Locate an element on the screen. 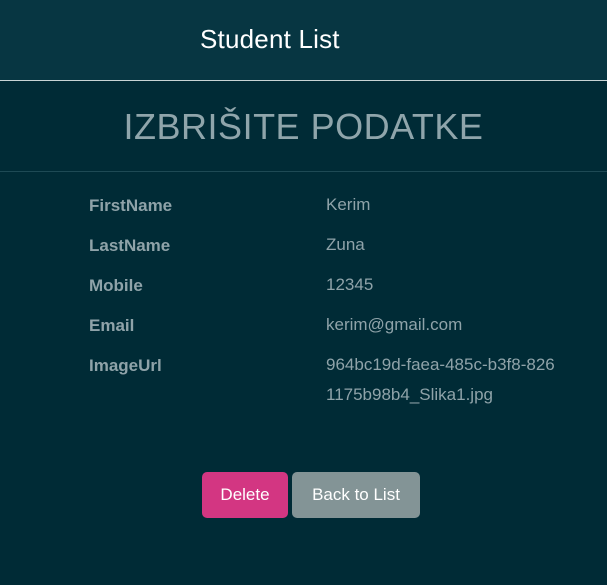 The width and height of the screenshot is (607, 585). detail-label: FirstName is located at coordinates (131, 205).